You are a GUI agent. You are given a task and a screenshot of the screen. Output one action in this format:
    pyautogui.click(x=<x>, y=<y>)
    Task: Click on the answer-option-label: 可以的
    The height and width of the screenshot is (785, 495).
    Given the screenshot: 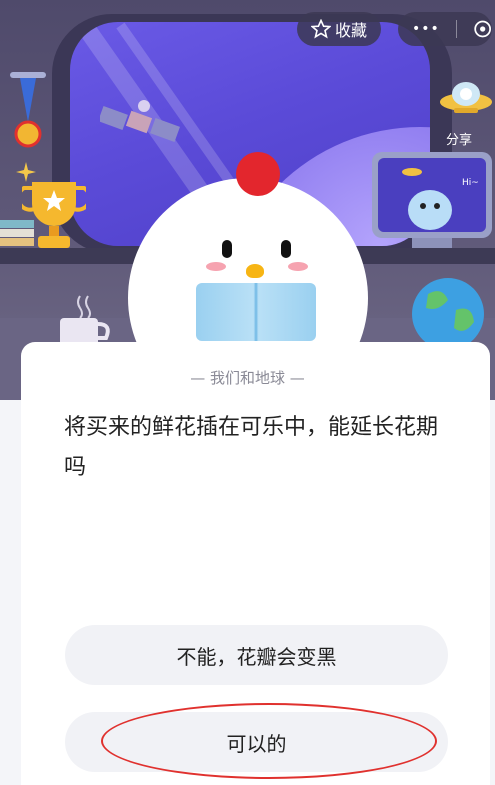 What is the action you would take?
    pyautogui.click(x=256, y=743)
    